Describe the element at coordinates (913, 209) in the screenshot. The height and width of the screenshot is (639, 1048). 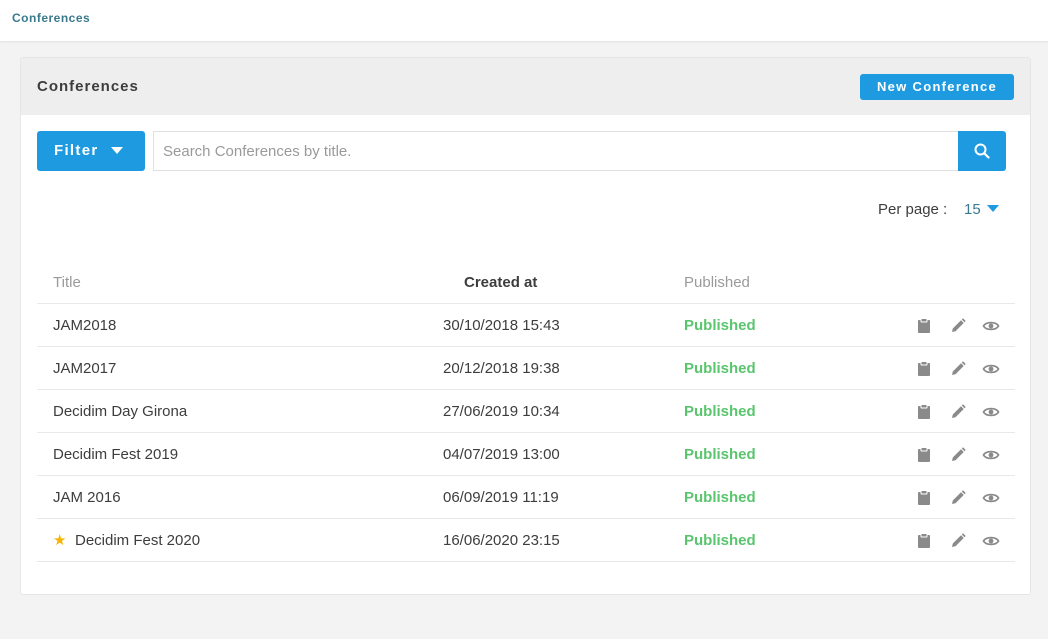
I see `per-page-label: Per page :` at that location.